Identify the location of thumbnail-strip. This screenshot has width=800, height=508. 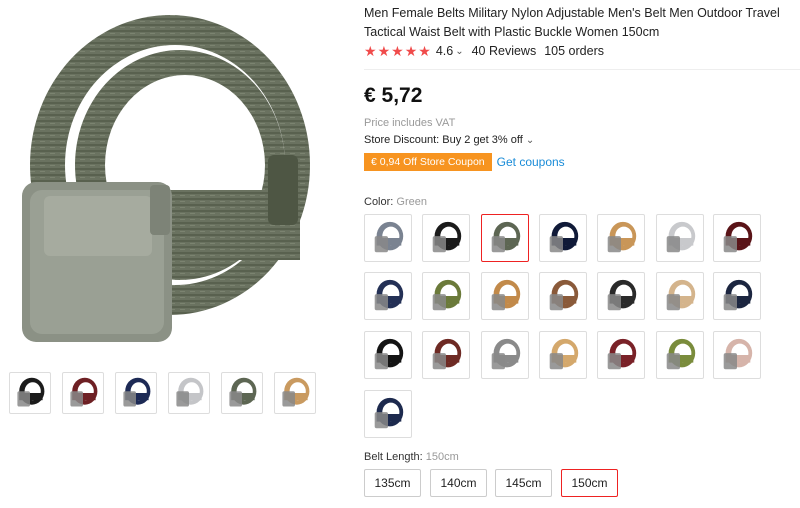
(162, 393).